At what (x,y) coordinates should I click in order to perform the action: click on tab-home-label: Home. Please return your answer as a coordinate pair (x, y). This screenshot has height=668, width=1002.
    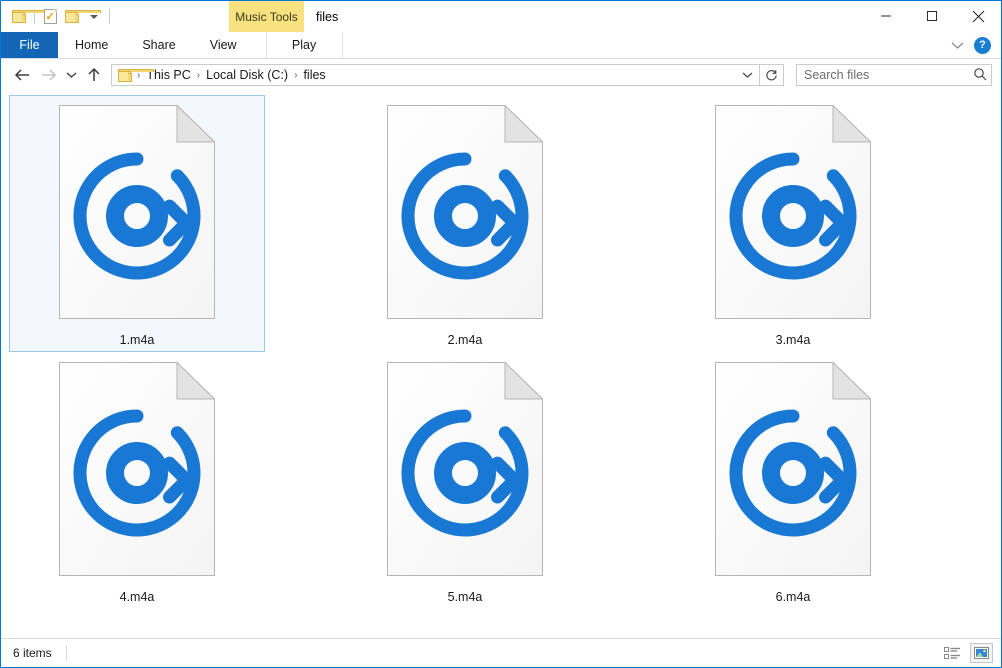
    Looking at the image, I should click on (92, 45).